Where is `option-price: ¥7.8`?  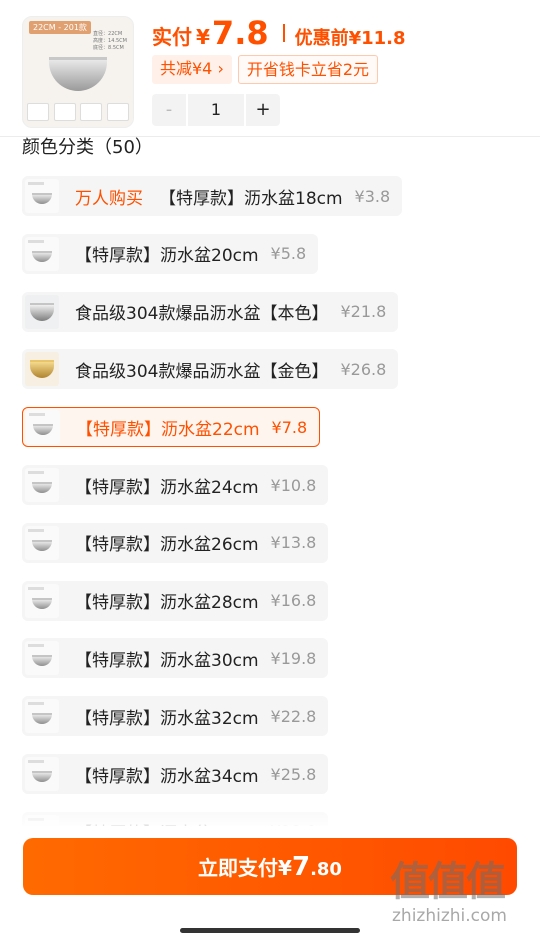
option-price: ¥7.8 is located at coordinates (289, 427).